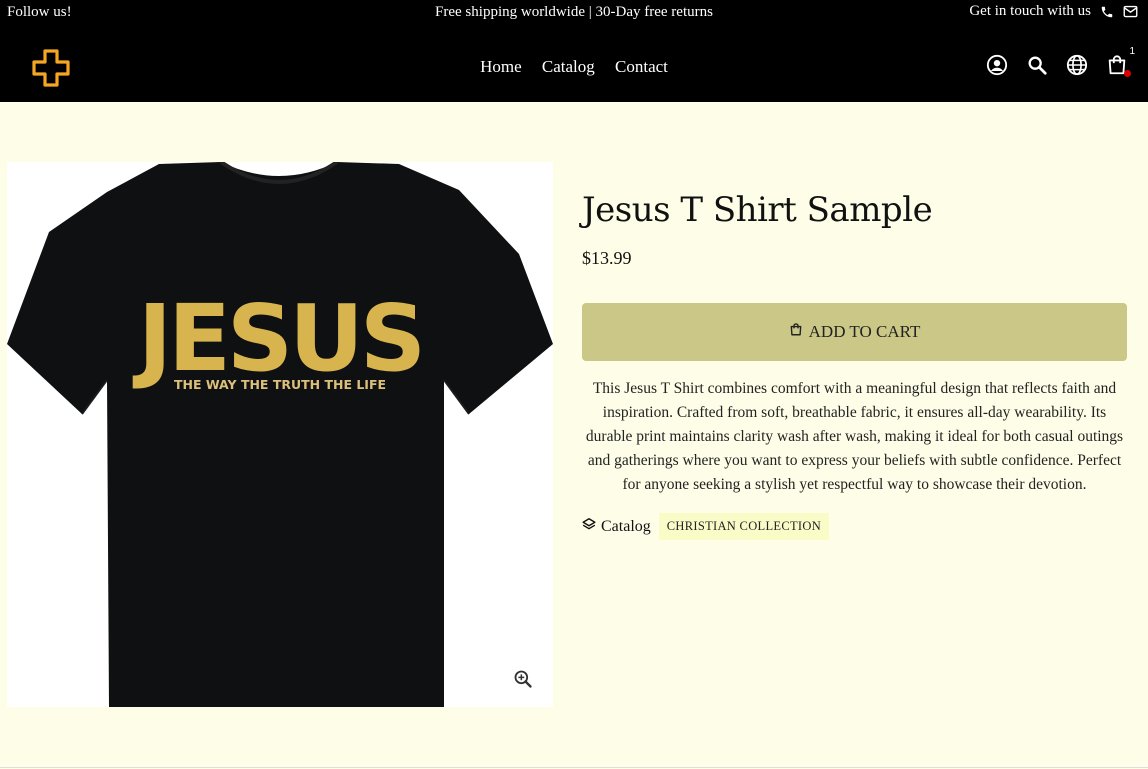 The width and height of the screenshot is (1148, 769). Describe the element at coordinates (1077, 65) in the screenshot. I see `globe-icon` at that location.